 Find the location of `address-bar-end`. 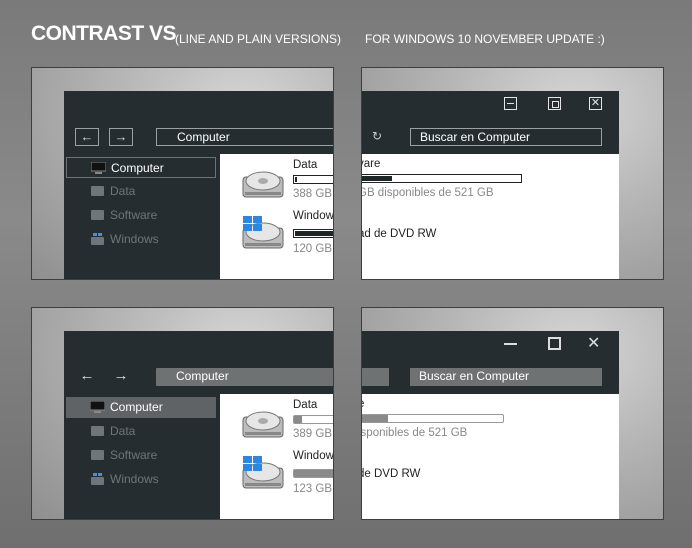

address-bar-end is located at coordinates (375, 377).